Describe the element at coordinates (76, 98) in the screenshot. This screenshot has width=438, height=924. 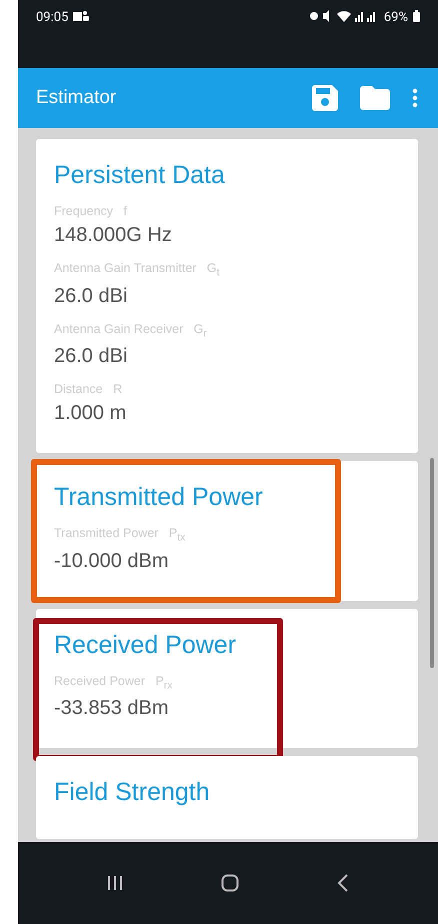
I see `app-title: Estimator` at that location.